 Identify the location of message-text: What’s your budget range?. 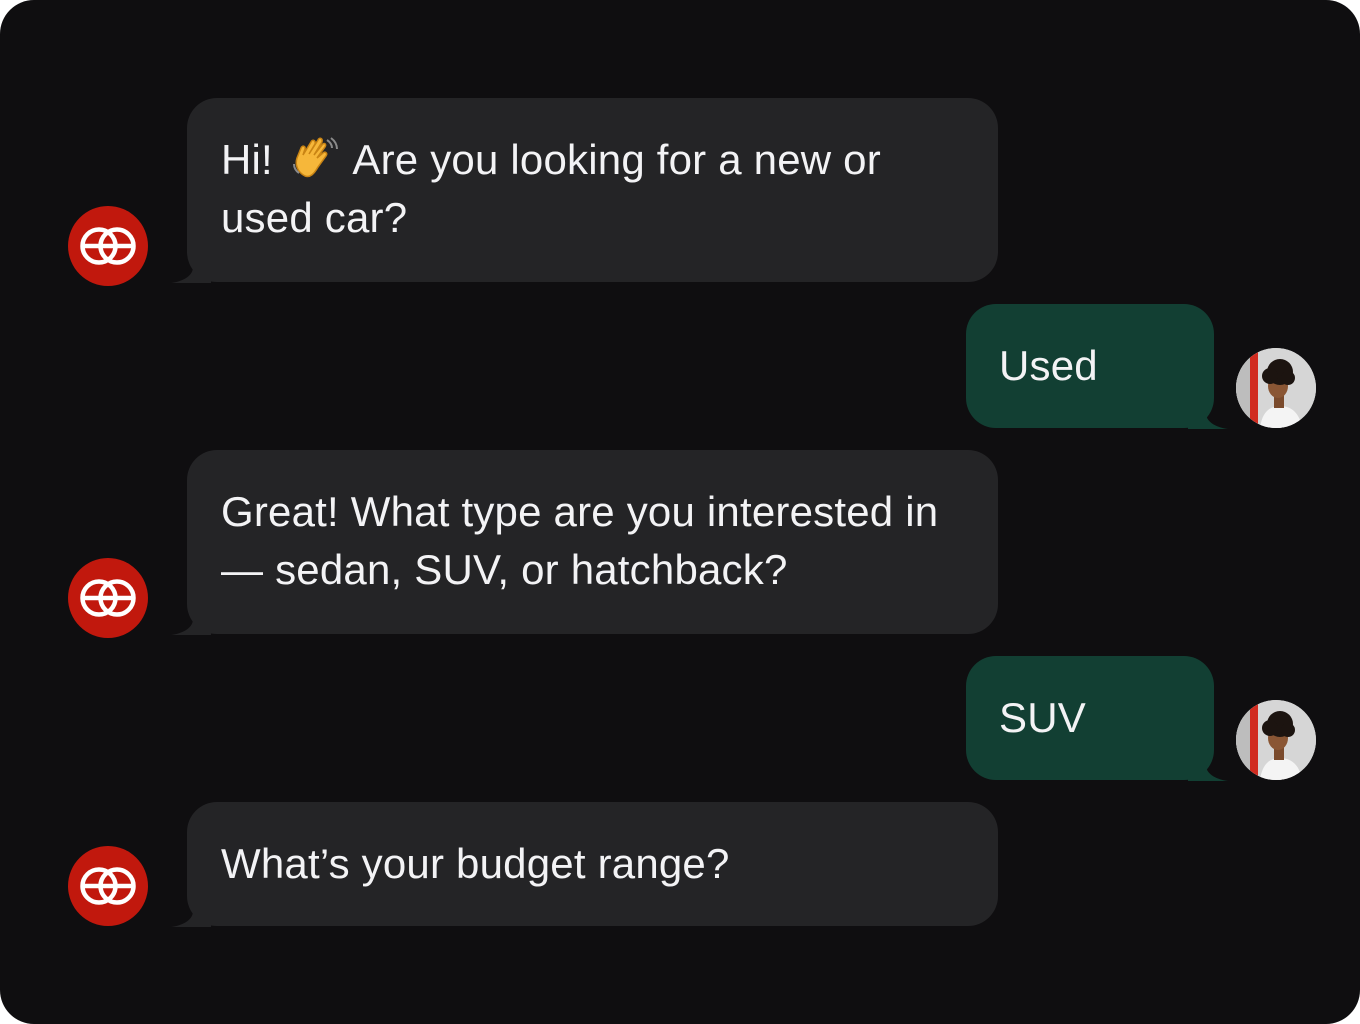
(475, 863).